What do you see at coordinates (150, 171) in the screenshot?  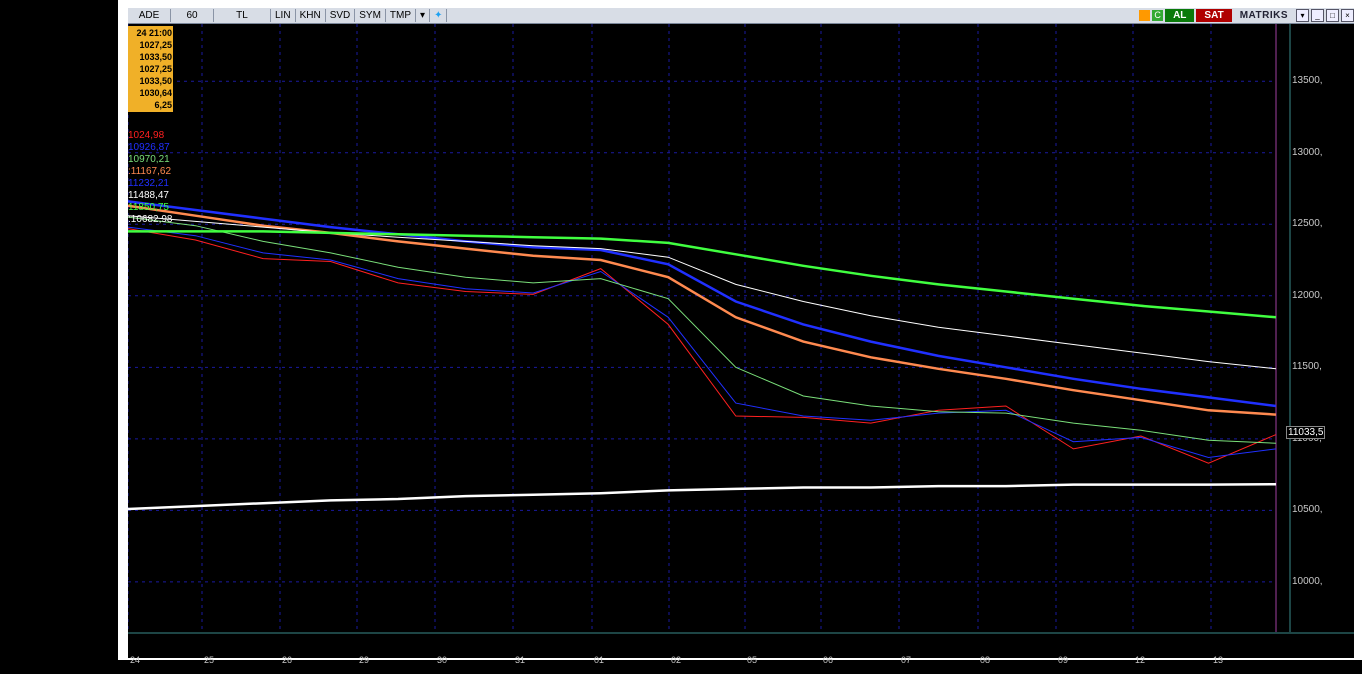 I see `indicator-value: :11167,62` at bounding box center [150, 171].